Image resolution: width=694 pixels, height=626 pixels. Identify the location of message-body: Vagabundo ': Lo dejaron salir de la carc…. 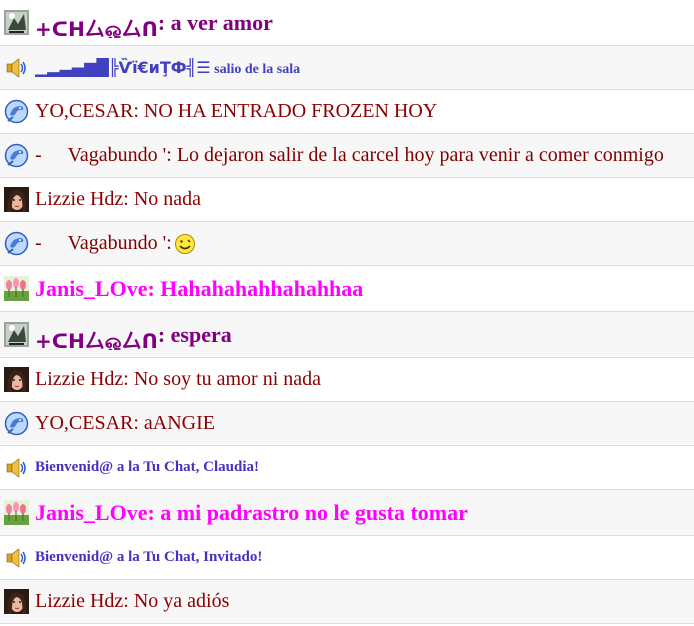
(365, 155).